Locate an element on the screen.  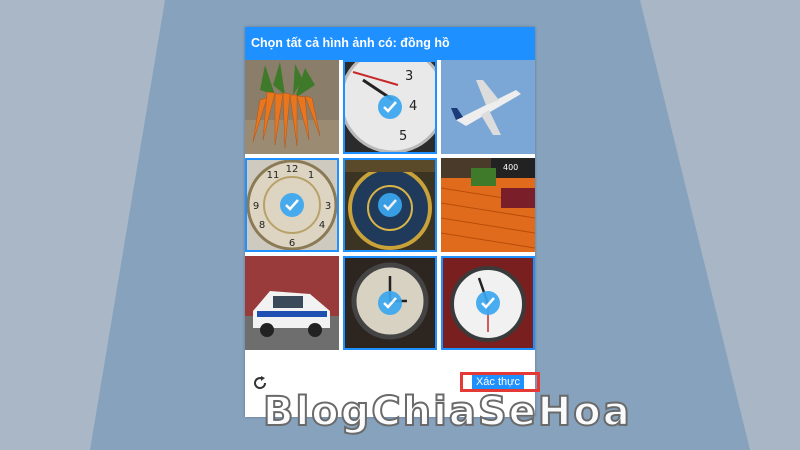
svg-text: 11 is located at coordinates (273, 175).